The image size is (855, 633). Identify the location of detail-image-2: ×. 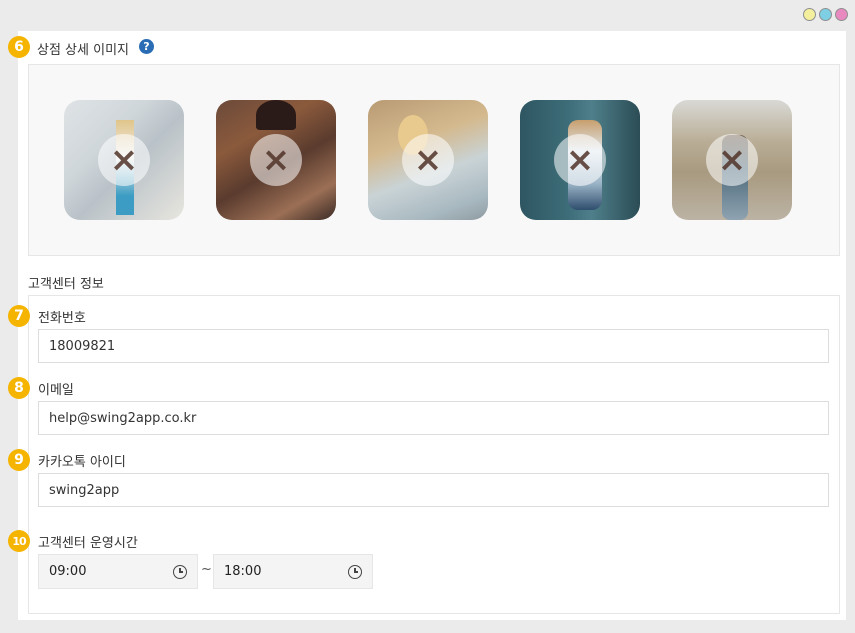
(276, 160).